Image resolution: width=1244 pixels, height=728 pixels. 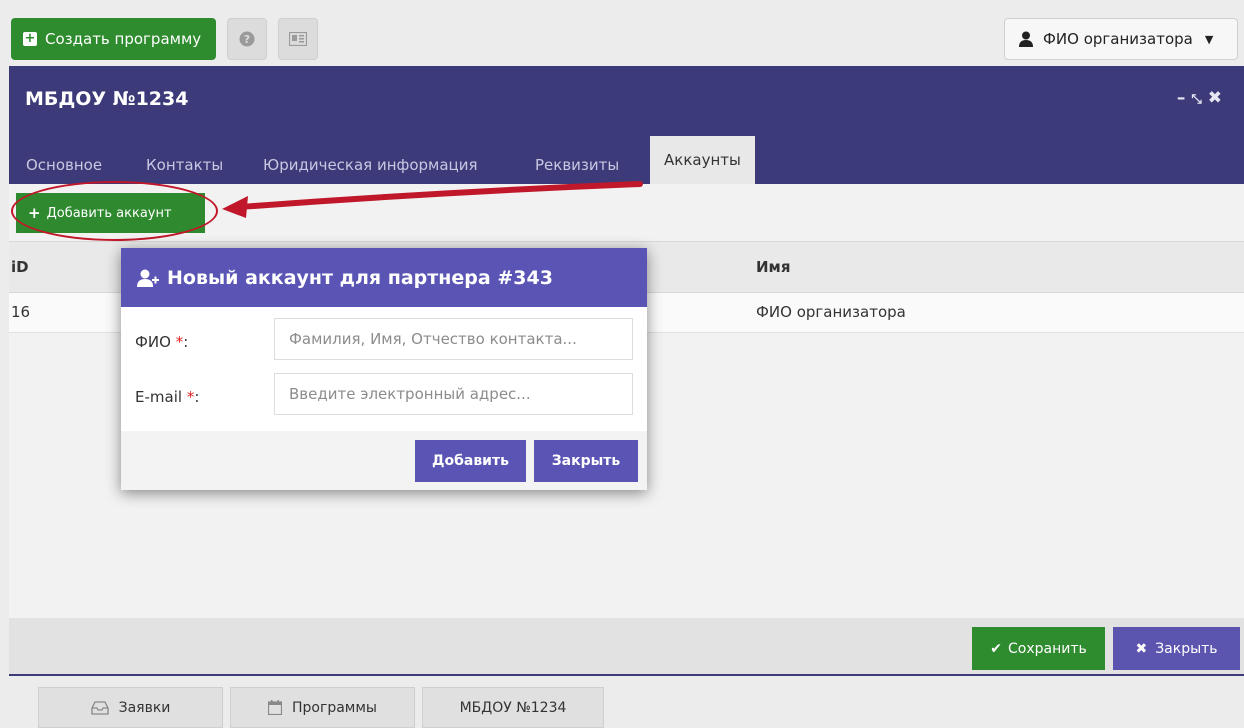 What do you see at coordinates (773, 267) in the screenshot?
I see `column-header-name: Имя` at bounding box center [773, 267].